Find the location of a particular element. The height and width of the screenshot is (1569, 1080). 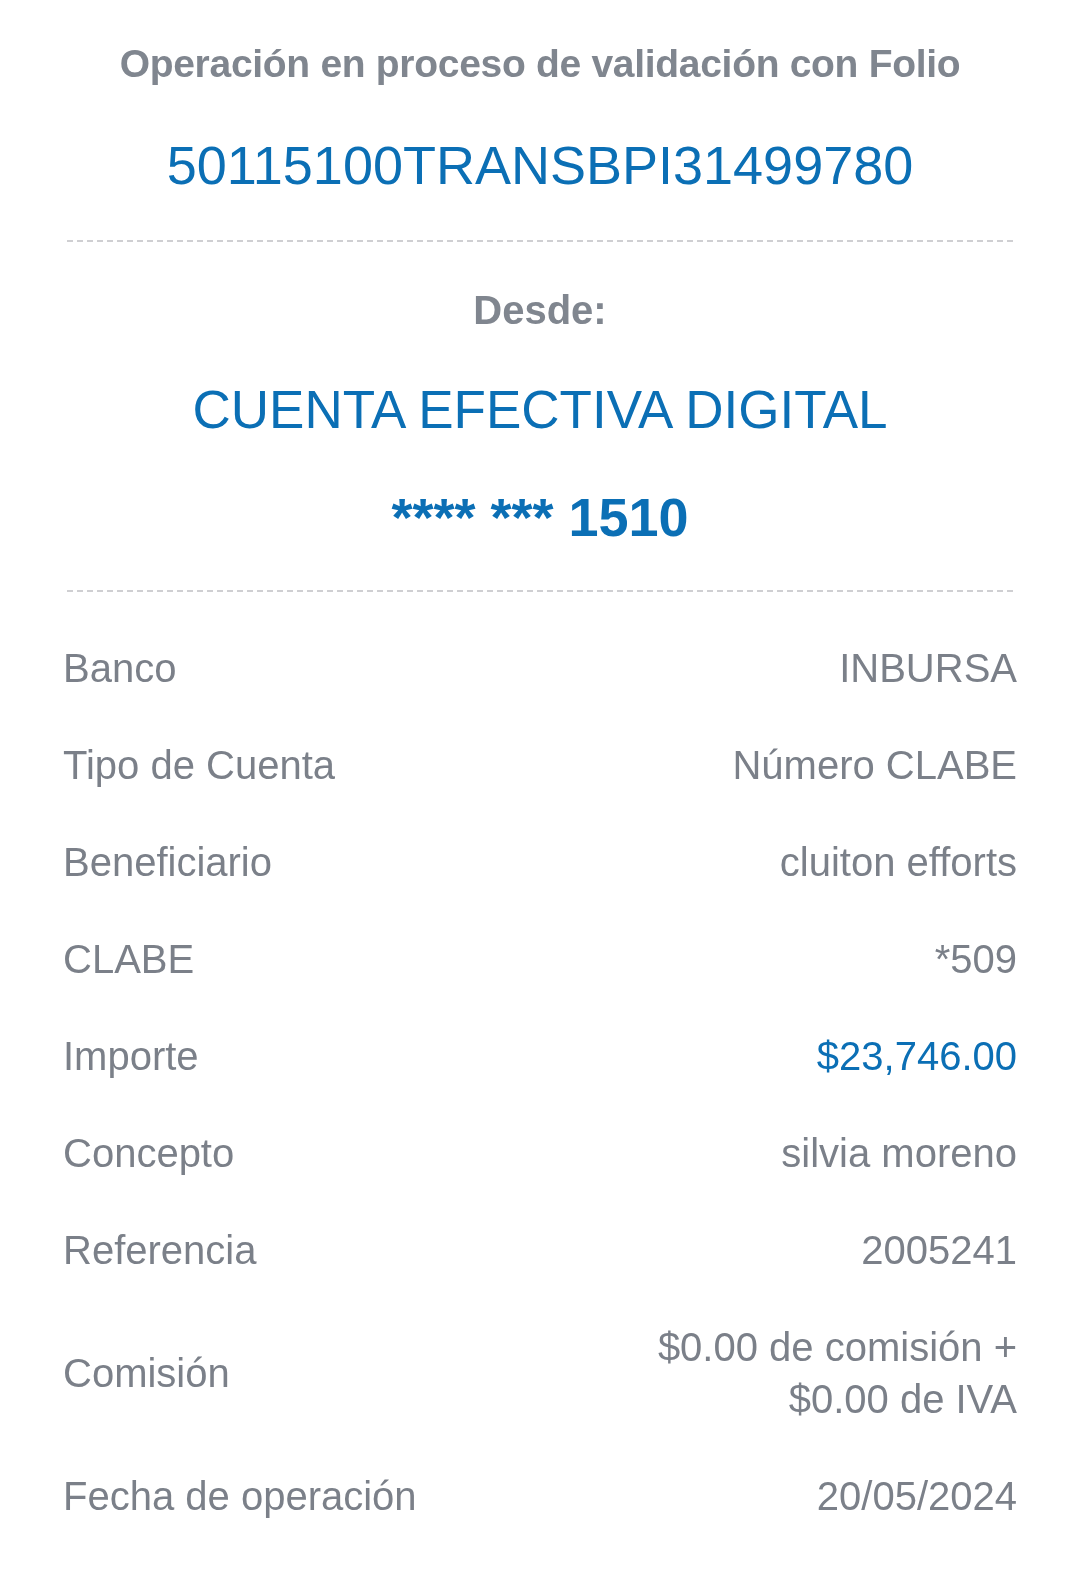

detail-label: Tipo de Cuenta is located at coordinates (199, 765).